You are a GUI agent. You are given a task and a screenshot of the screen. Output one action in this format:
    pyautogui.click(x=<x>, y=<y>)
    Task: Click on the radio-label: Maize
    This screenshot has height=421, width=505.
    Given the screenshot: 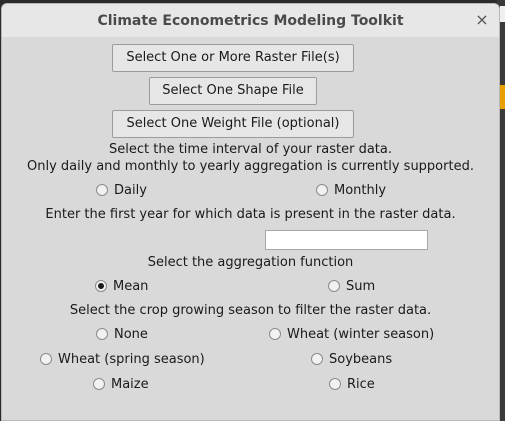 What is the action you would take?
    pyautogui.click(x=130, y=384)
    